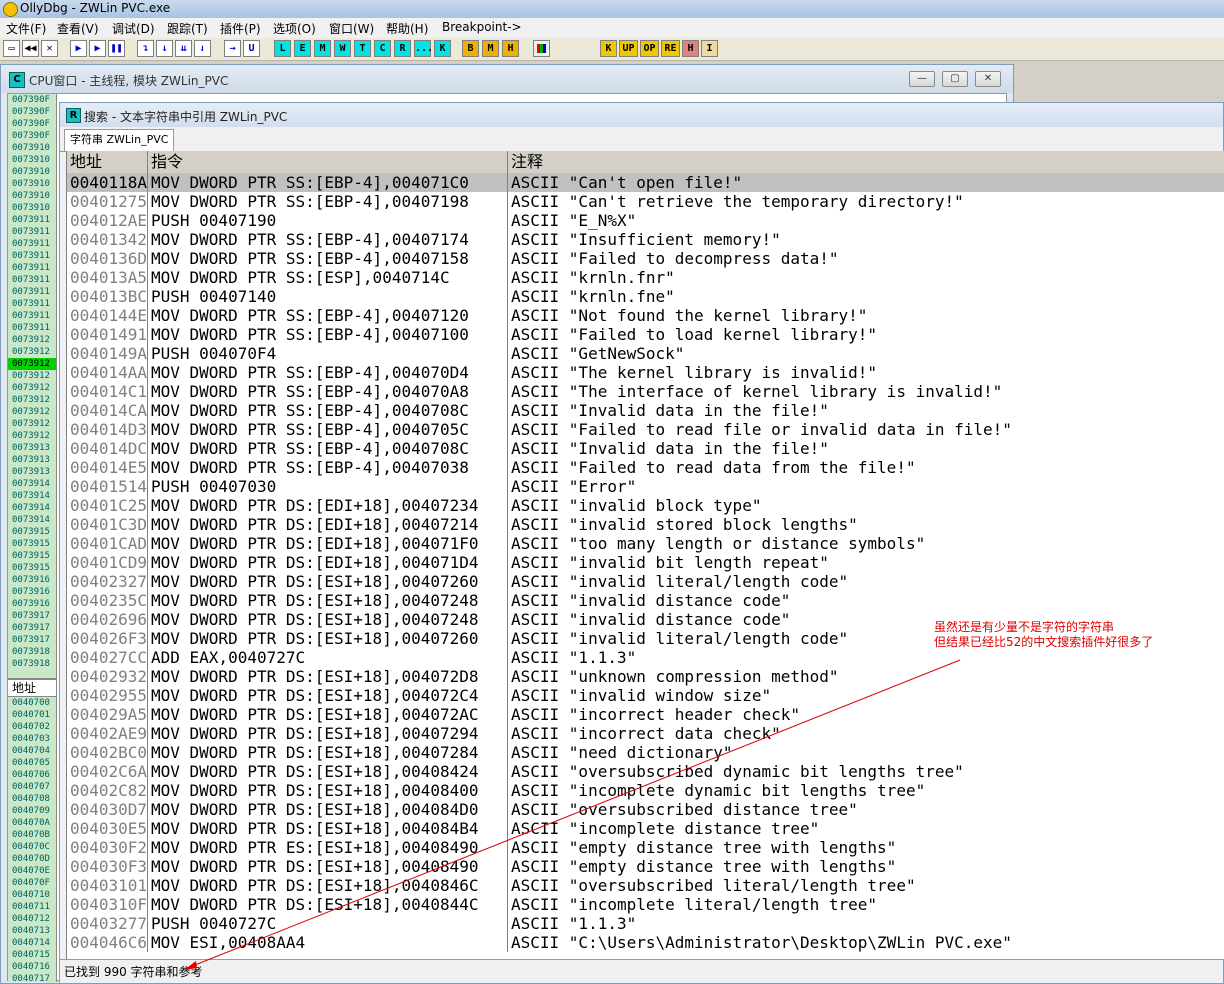  Describe the element at coordinates (608, 48) in the screenshot. I see `toolbar-btn-k2: K` at that location.